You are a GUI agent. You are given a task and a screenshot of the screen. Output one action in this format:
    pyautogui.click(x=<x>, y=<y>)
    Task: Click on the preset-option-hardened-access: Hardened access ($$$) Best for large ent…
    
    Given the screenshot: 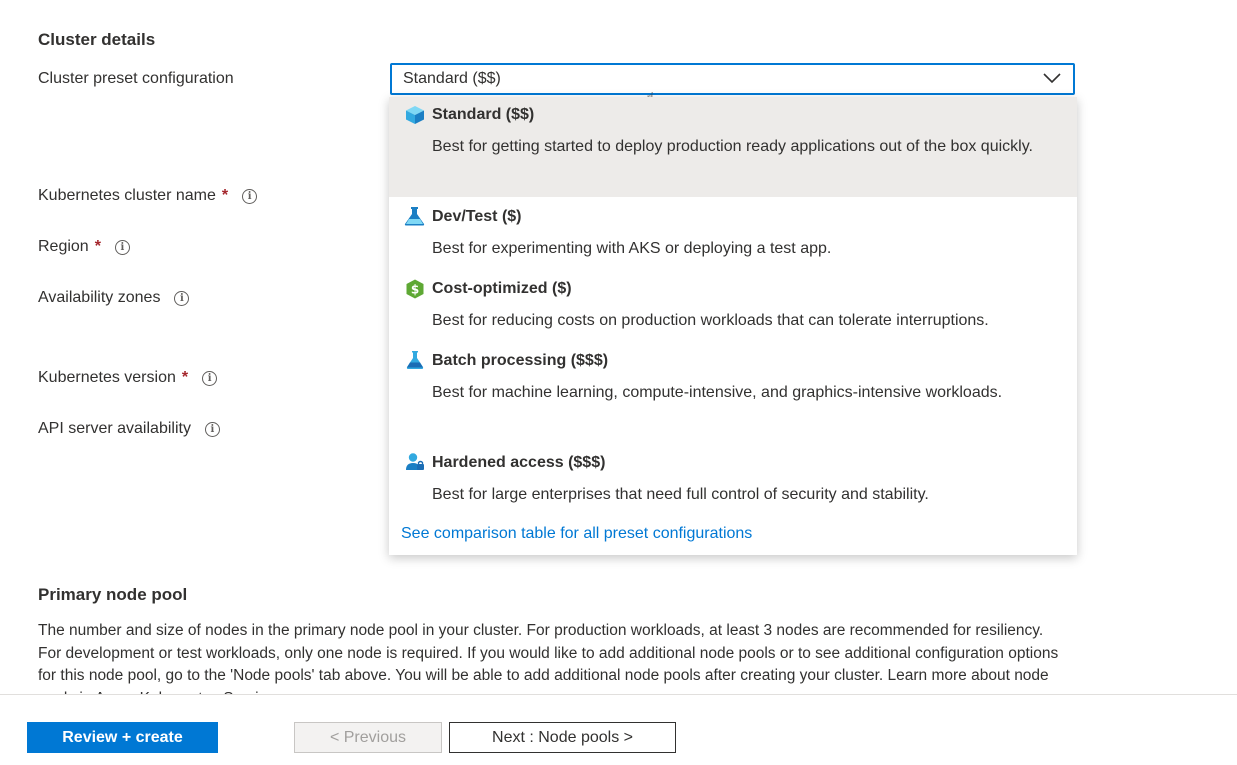 What is the action you would take?
    pyautogui.click(x=733, y=479)
    